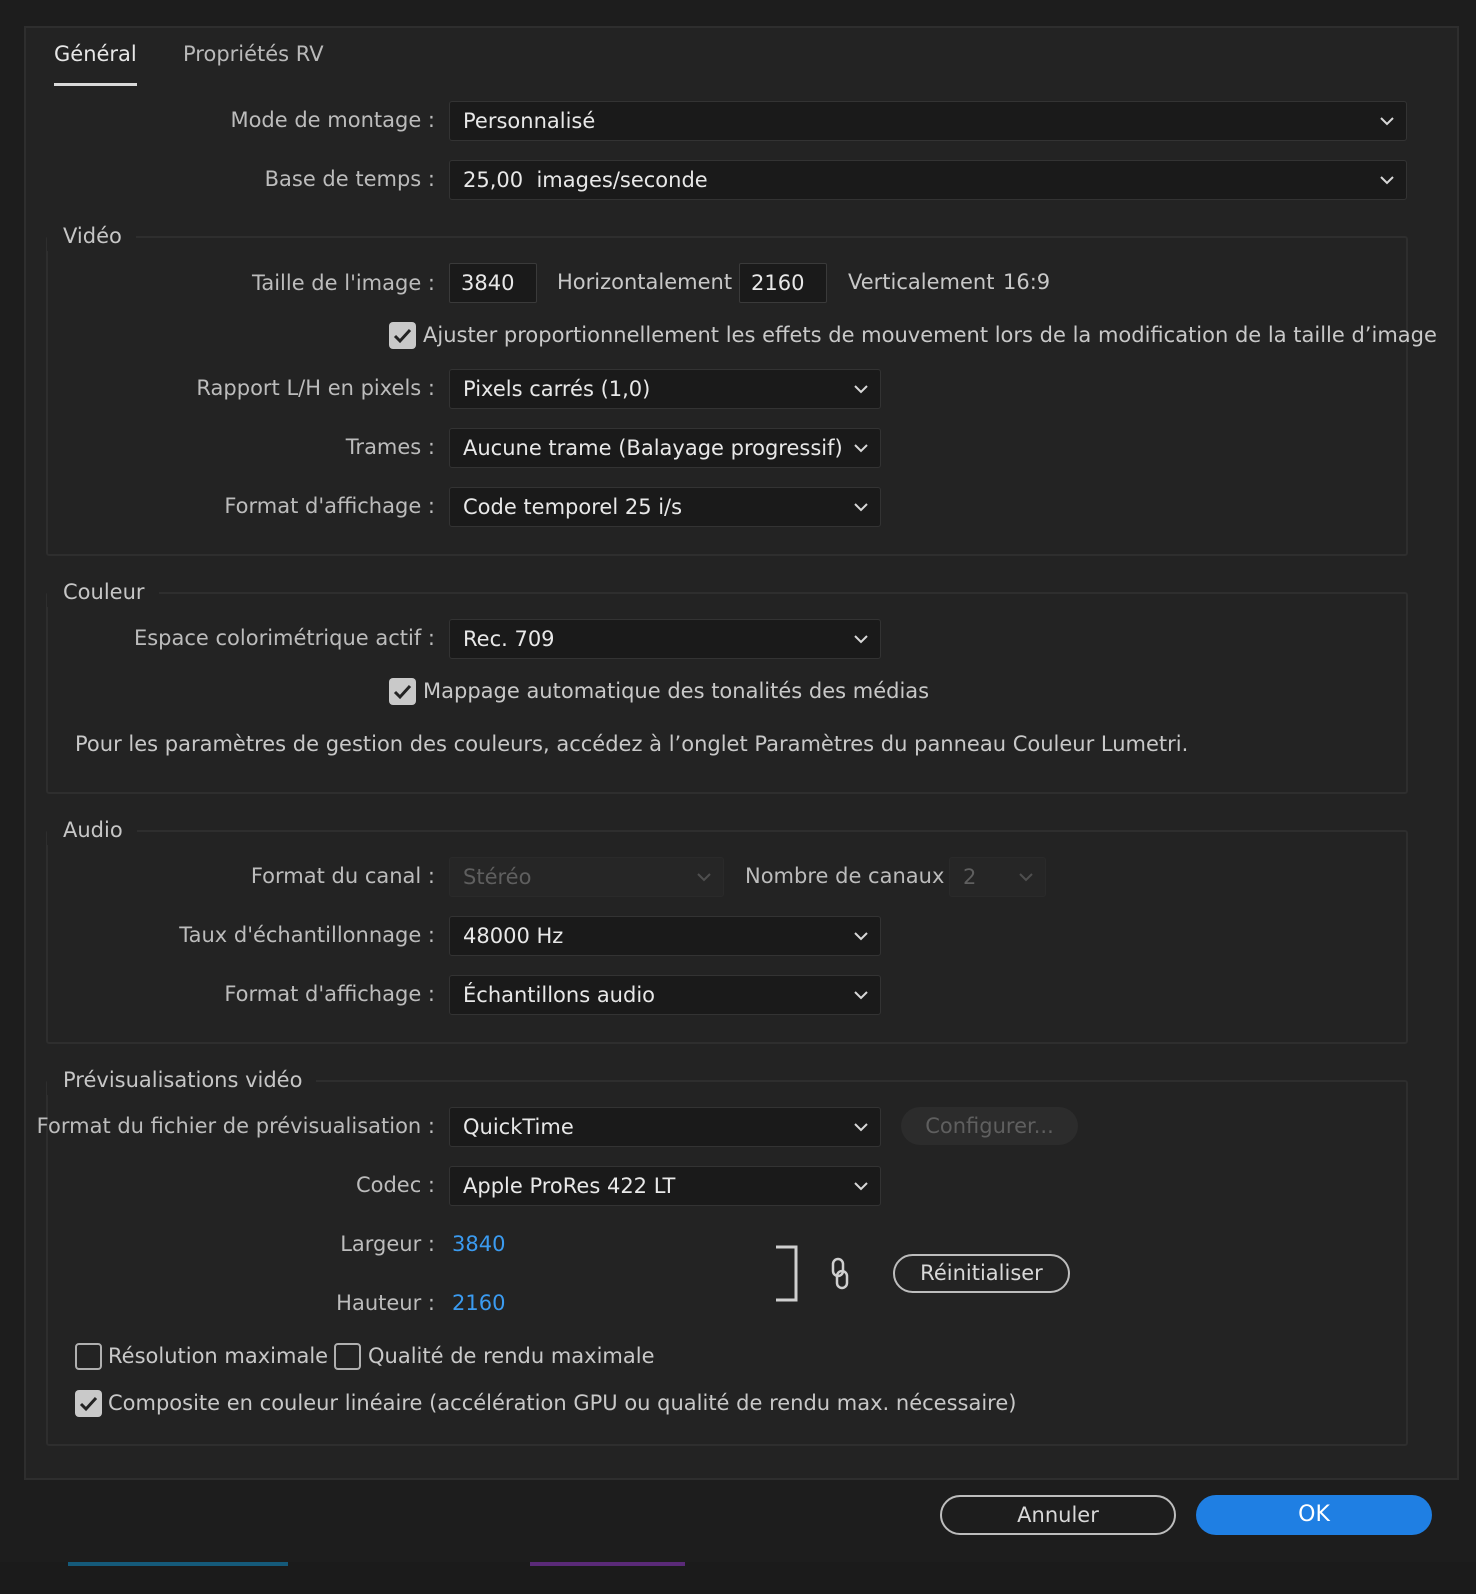 The height and width of the screenshot is (1594, 1476). Describe the element at coordinates (738, 1578) in the screenshot. I see `background-window-strip` at that location.